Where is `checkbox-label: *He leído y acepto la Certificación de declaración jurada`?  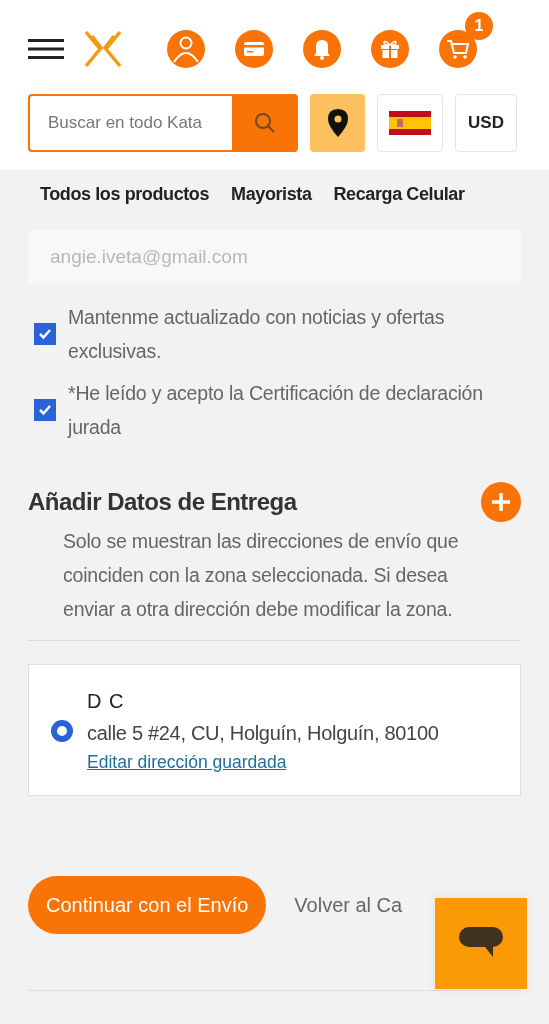
checkbox-label: *He leído y acepto la Certificación de declaración jurada is located at coordinates (276, 410).